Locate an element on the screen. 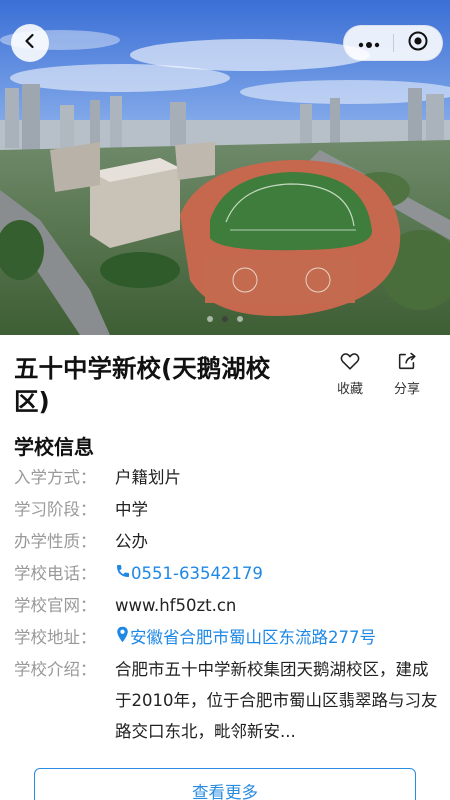 Image resolution: width=450 pixels, height=800 pixels. miniprogram-capsule is located at coordinates (393, 43).